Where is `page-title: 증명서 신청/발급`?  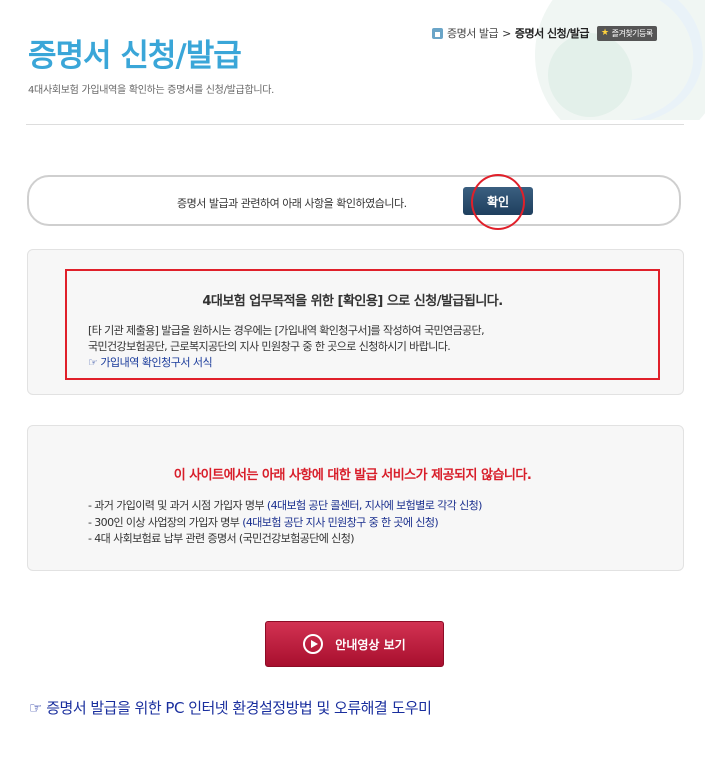
page-title: 증명서 신청/발급 is located at coordinates (135, 56).